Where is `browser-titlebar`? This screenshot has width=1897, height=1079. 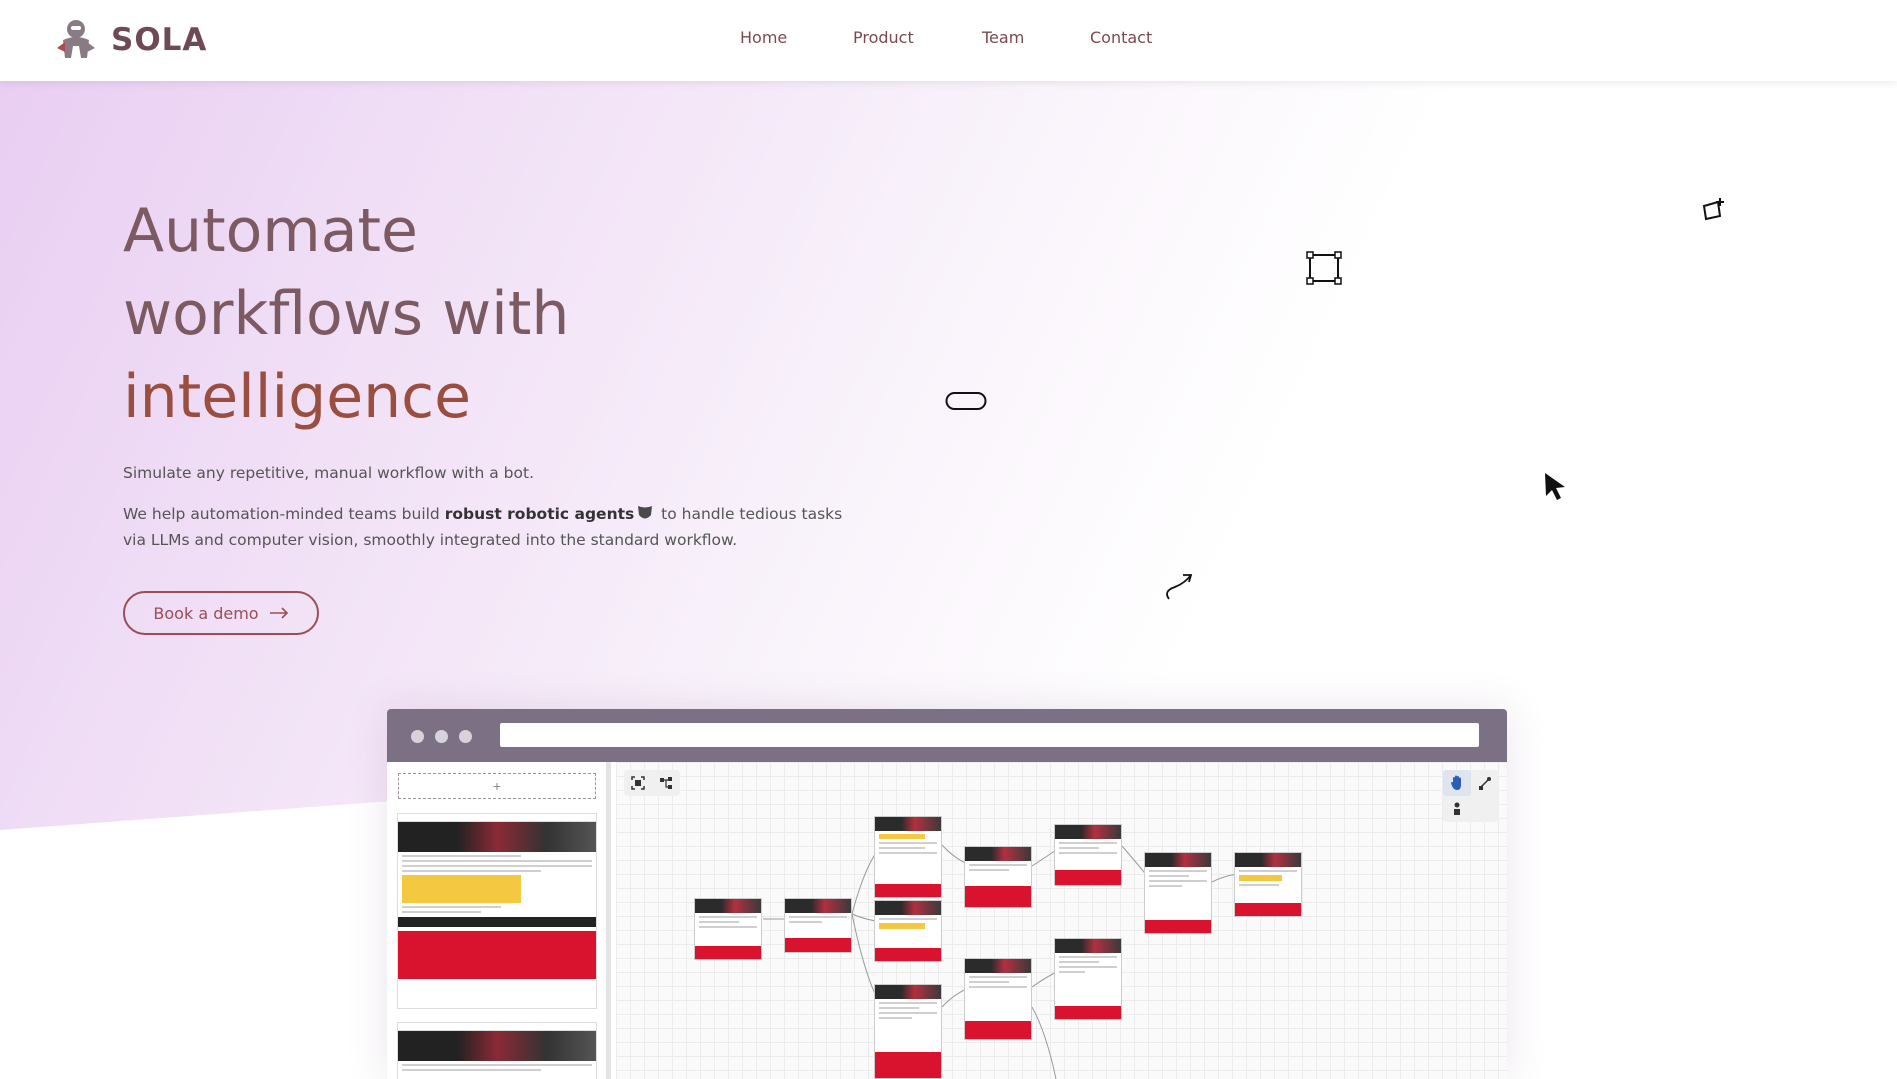
browser-titlebar is located at coordinates (947, 735).